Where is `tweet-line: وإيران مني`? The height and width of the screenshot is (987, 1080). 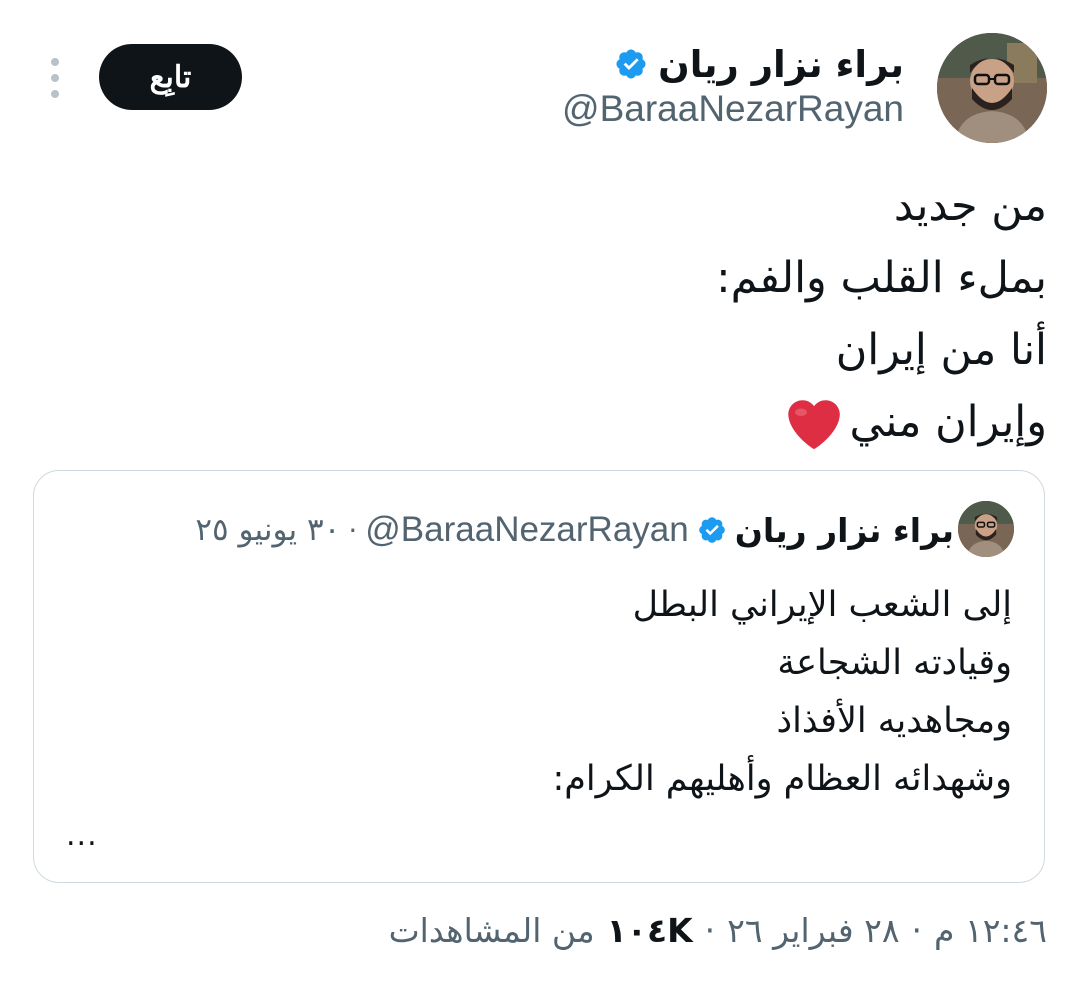
tweet-line: وإيران مني is located at coordinates (948, 422).